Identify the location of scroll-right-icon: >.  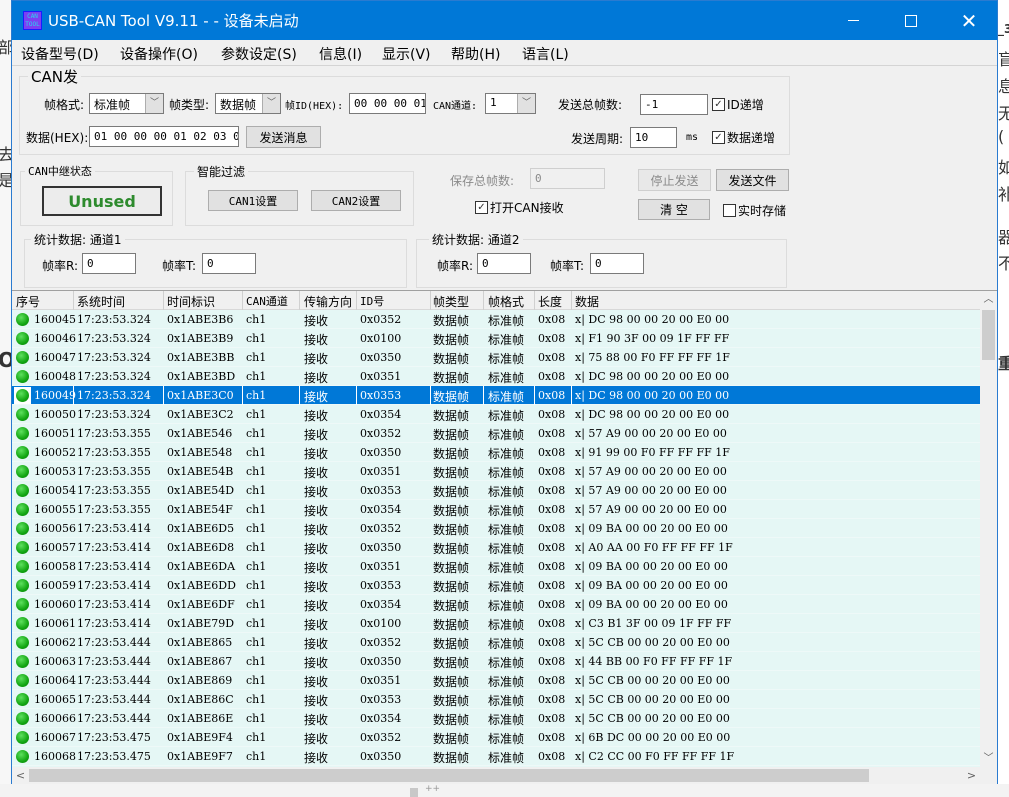
(971, 775).